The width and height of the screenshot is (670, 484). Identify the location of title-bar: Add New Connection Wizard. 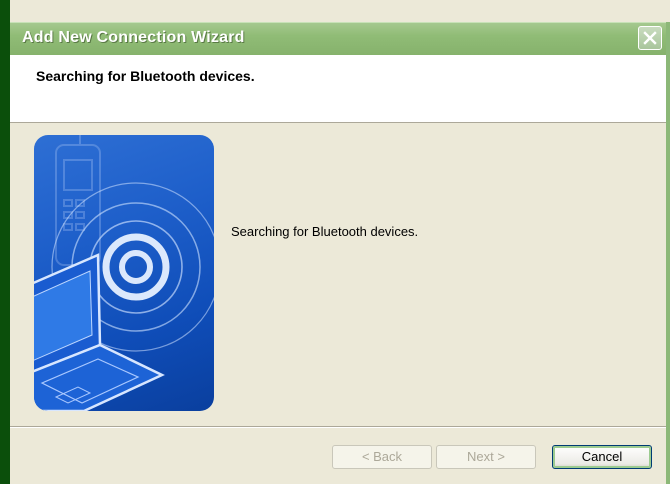
(338, 38).